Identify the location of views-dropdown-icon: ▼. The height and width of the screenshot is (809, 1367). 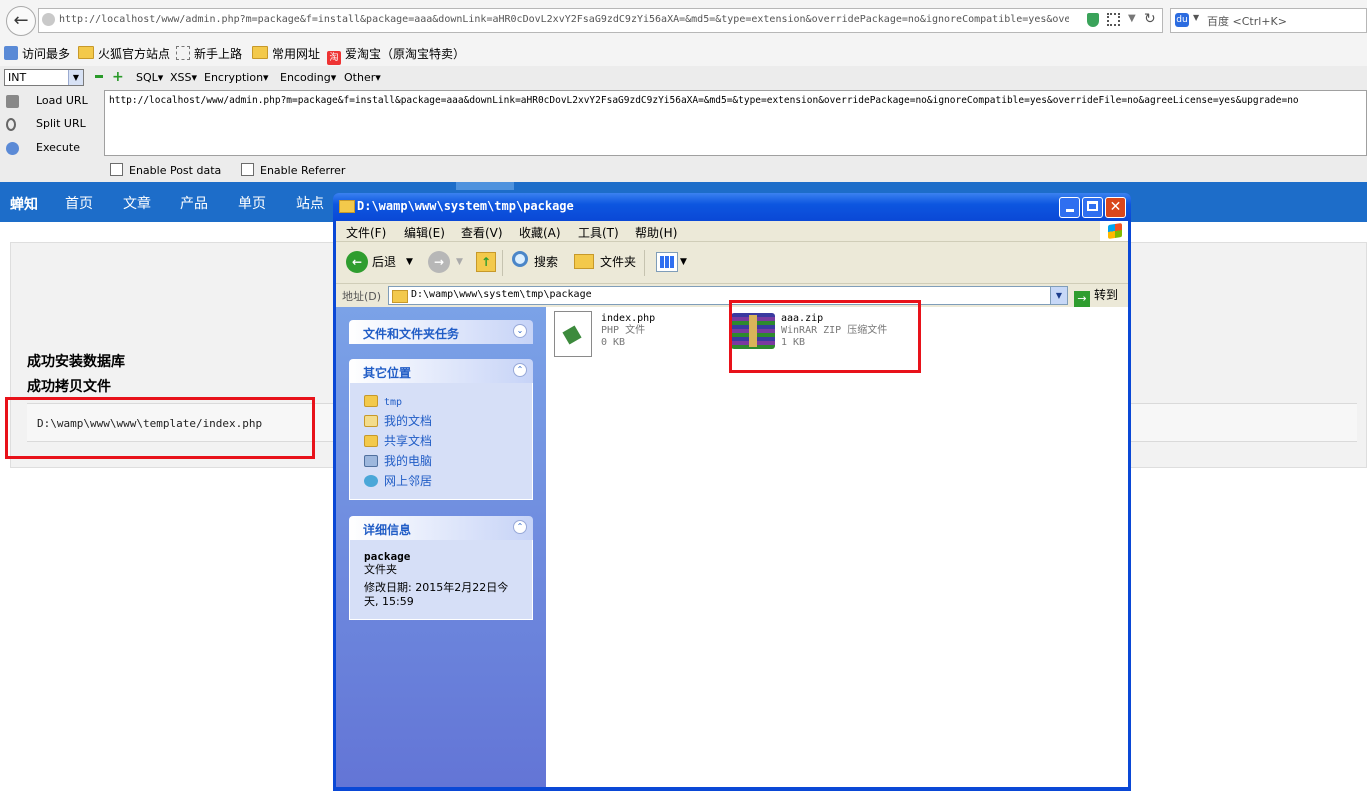
(683, 262).